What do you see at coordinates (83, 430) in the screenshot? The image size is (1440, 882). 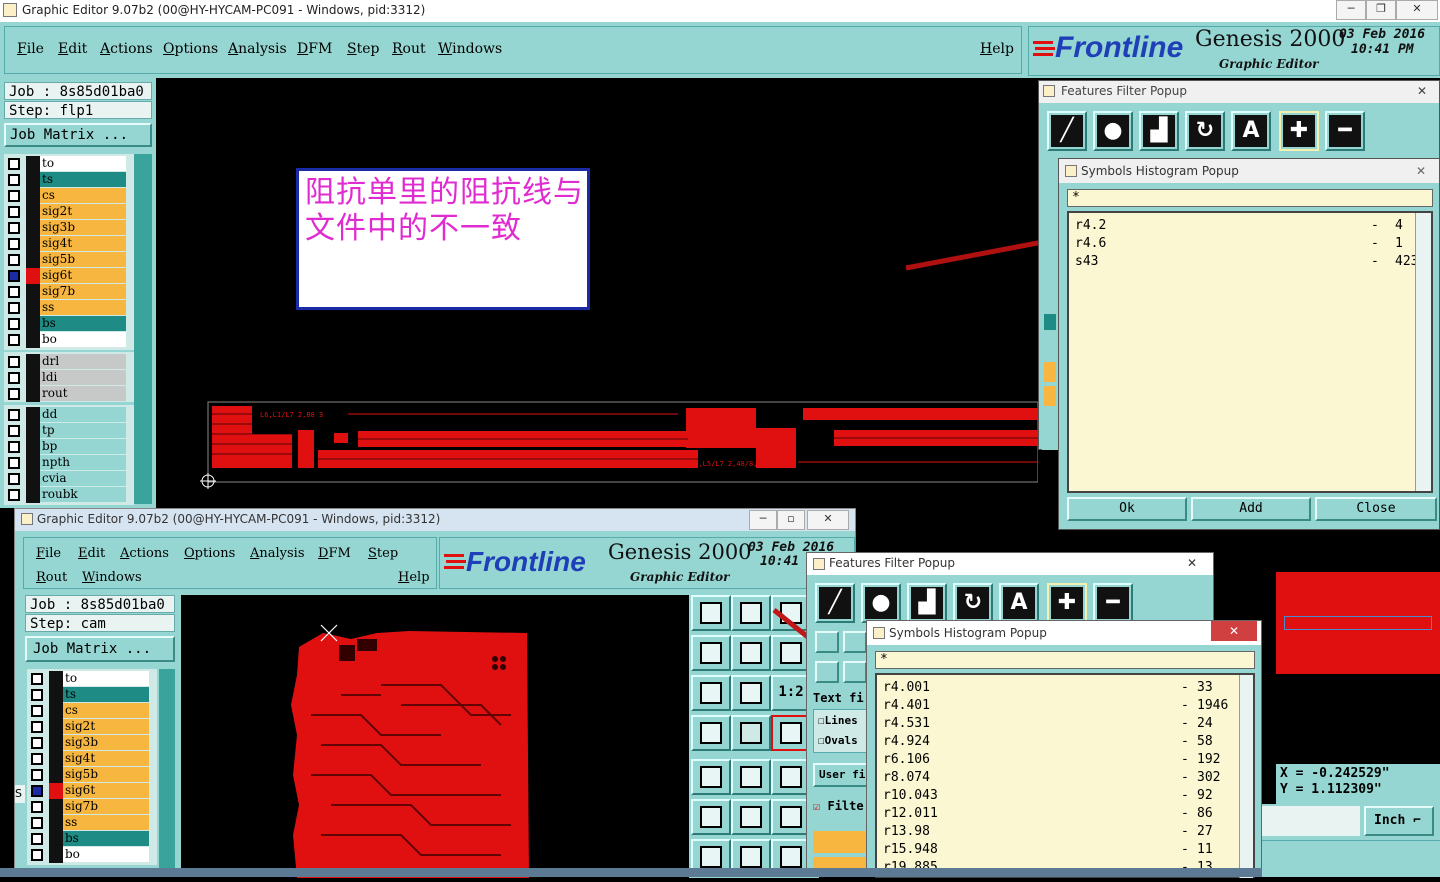 I see `layer-name: tp` at bounding box center [83, 430].